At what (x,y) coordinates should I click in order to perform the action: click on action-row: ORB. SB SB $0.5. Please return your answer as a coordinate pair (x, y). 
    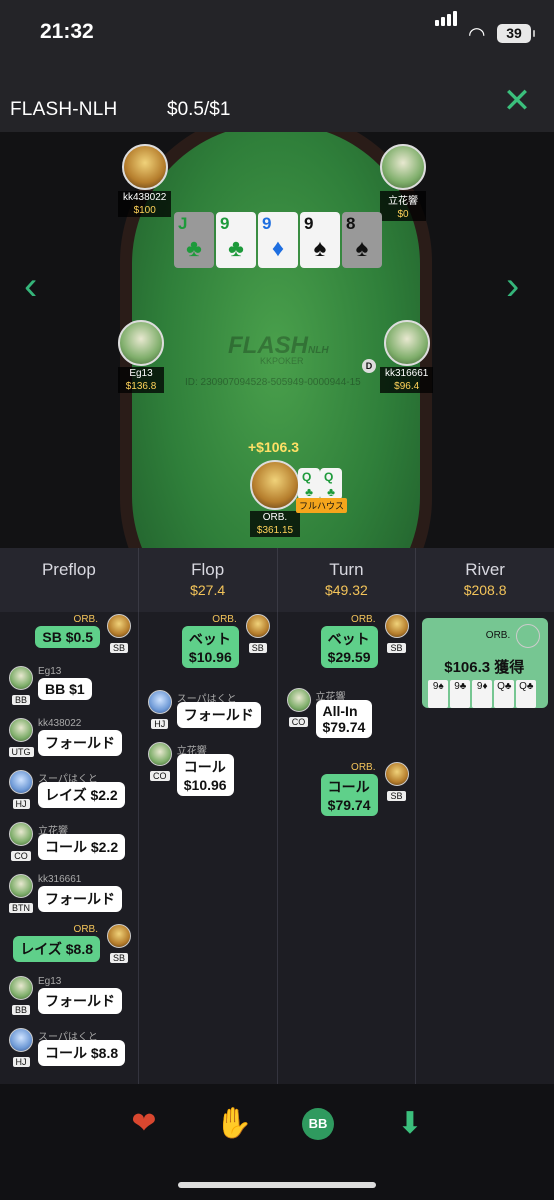
    Looking at the image, I should click on (69, 638).